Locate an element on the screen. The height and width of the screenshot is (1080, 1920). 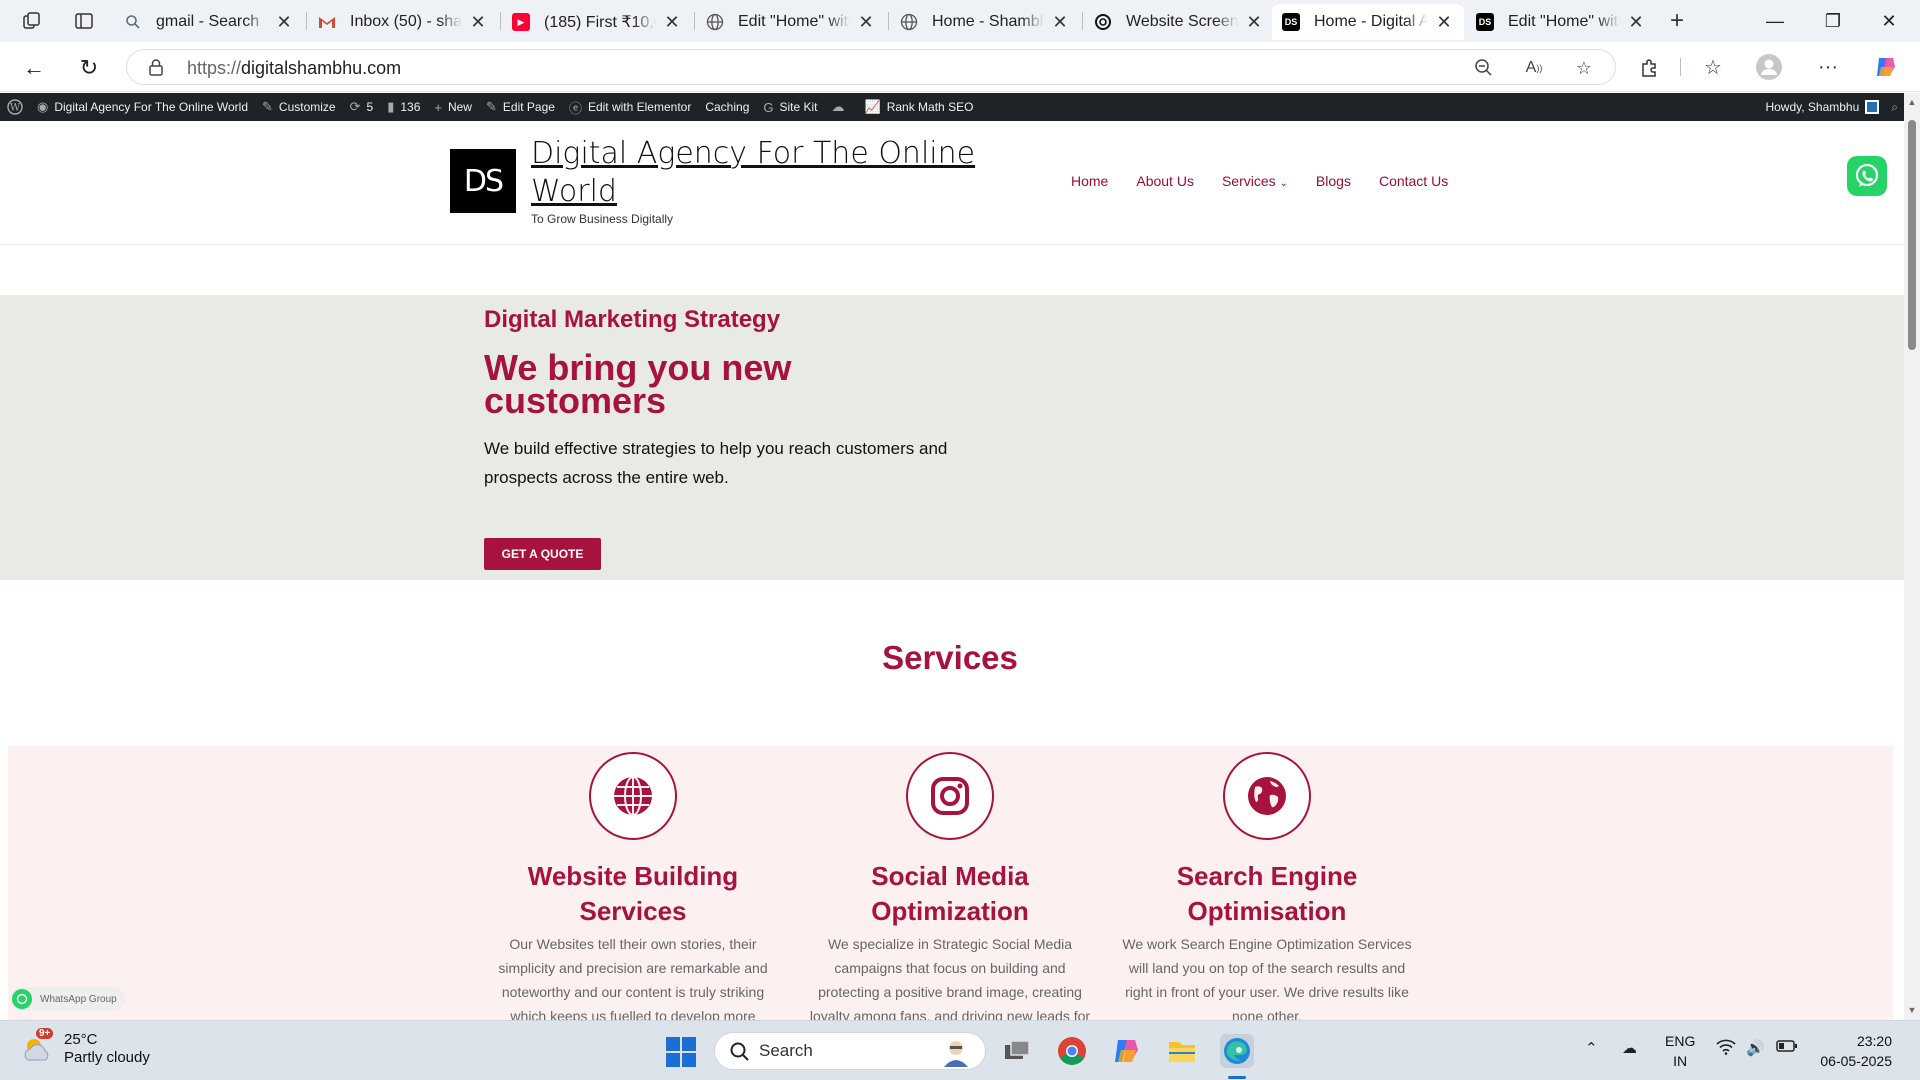
nav-blogs: Blogs is located at coordinates (1333, 181).